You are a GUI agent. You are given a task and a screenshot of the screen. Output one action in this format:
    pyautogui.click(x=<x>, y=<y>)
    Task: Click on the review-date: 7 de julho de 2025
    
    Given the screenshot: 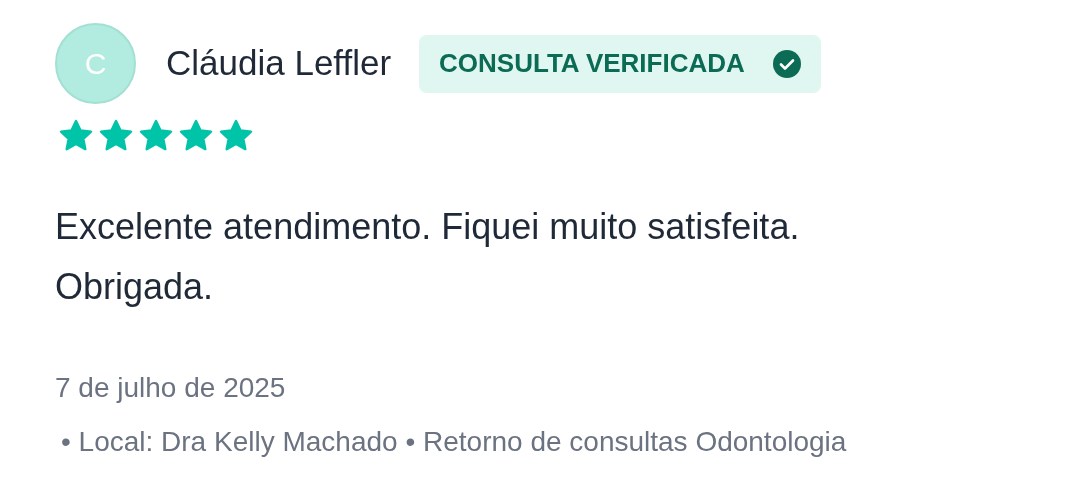 What is the action you would take?
    pyautogui.click(x=171, y=388)
    